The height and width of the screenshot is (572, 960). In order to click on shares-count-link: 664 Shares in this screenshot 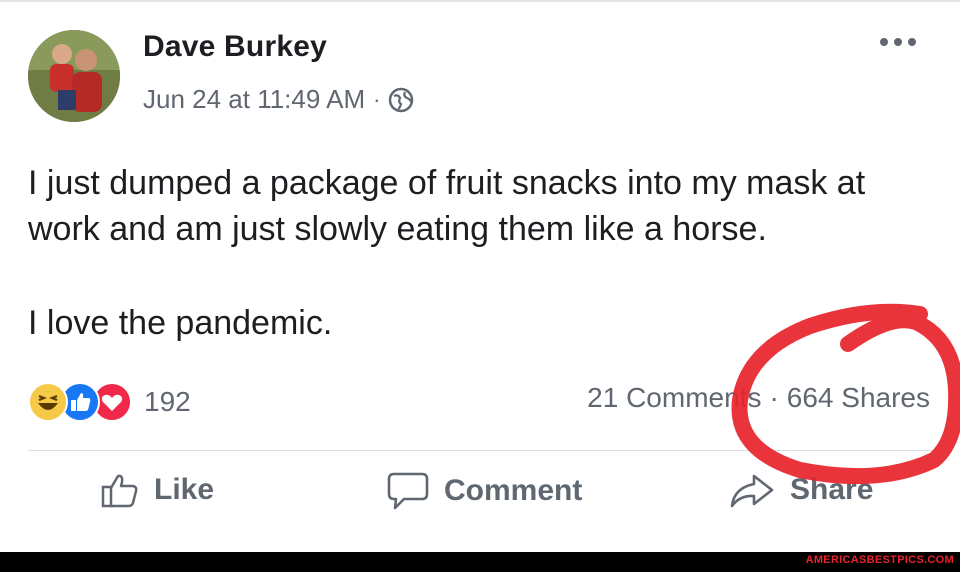, I will do `click(858, 398)`.